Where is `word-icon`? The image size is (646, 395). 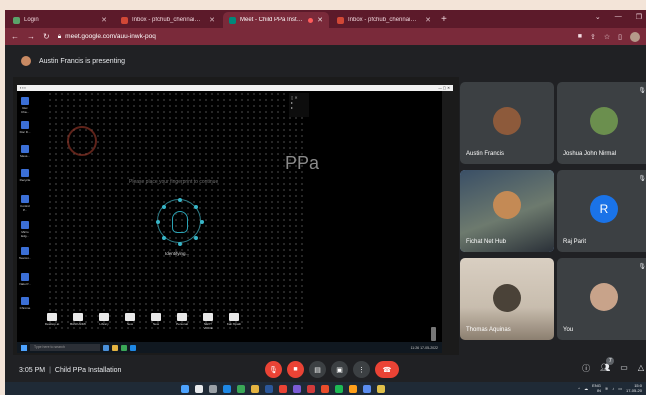
word-icon is located at coordinates (269, 388).